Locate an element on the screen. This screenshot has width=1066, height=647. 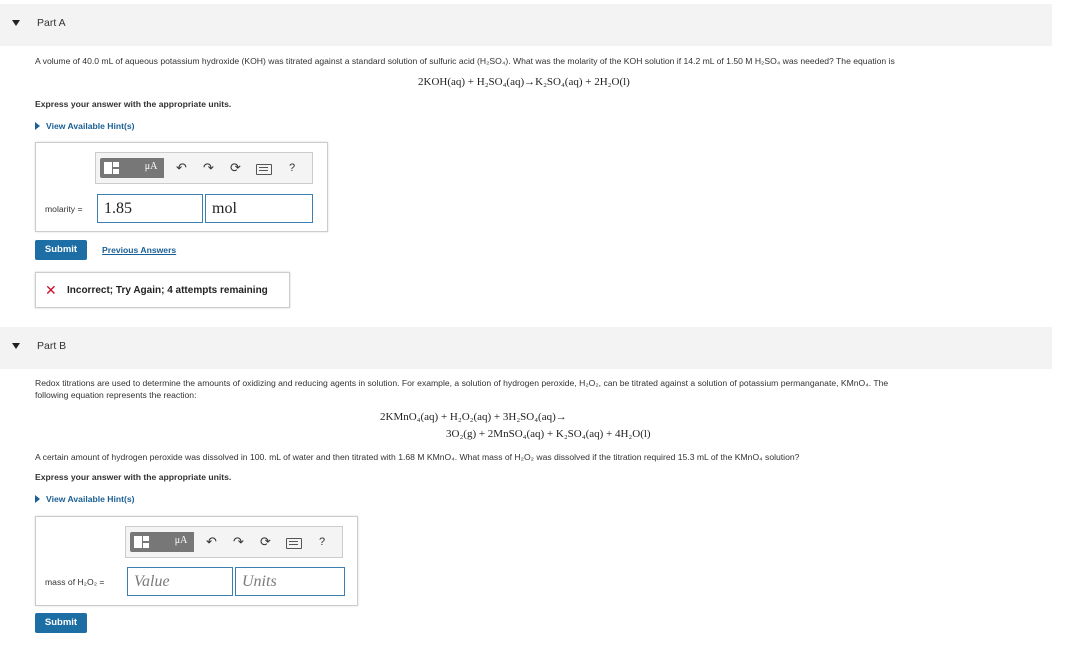
part-b-equation-1: 2KMnO₄(aq) + H₂O₂(aq) + 3H₂SO₄(aq)→ is located at coordinates (473, 417).